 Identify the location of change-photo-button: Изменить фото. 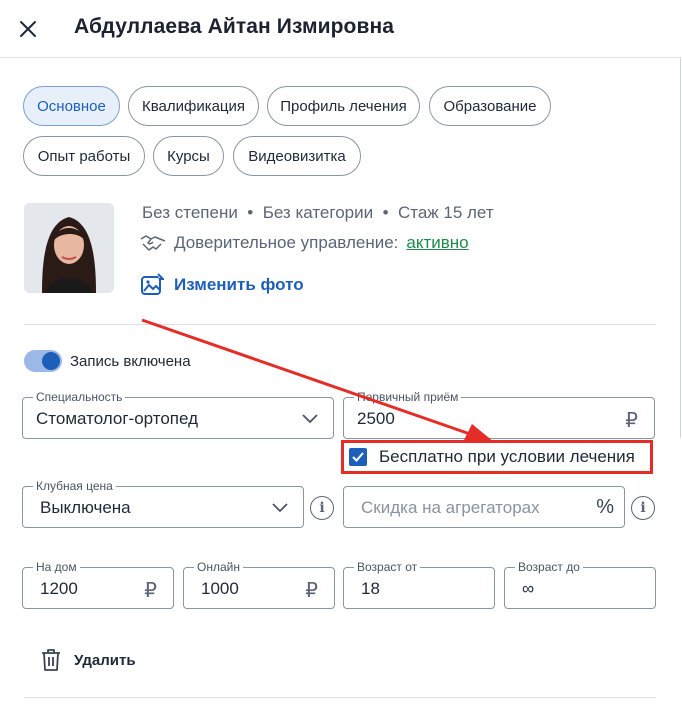
(222, 285).